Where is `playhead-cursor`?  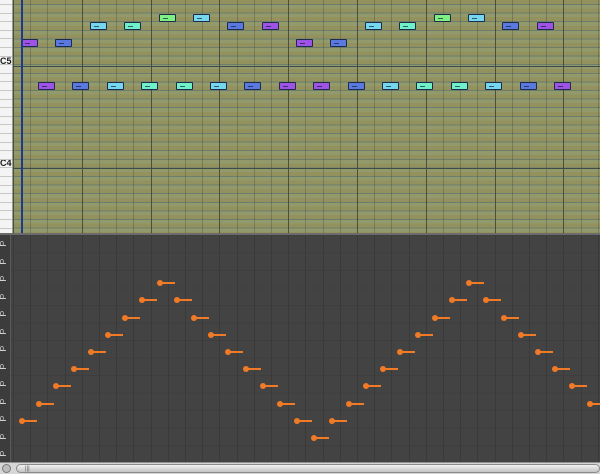
playhead-cursor is located at coordinates (22, 116).